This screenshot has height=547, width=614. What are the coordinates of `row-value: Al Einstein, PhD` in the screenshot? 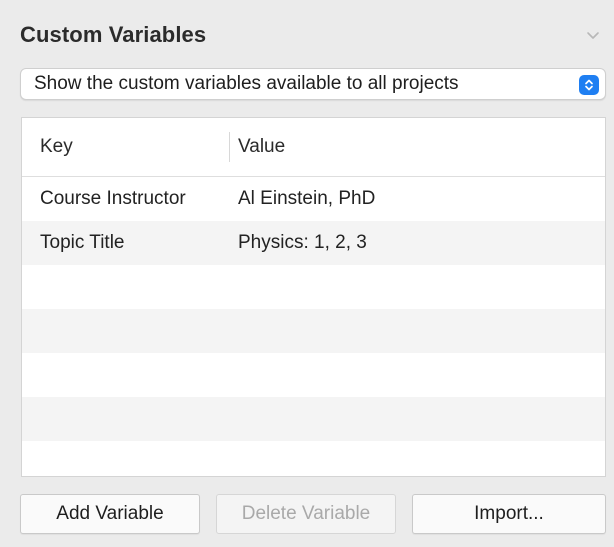 It's located at (307, 198).